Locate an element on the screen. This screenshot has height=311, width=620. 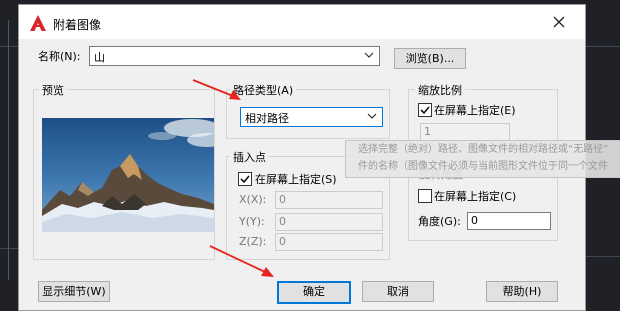
help-button: 帮助(H) is located at coordinates (522, 291).